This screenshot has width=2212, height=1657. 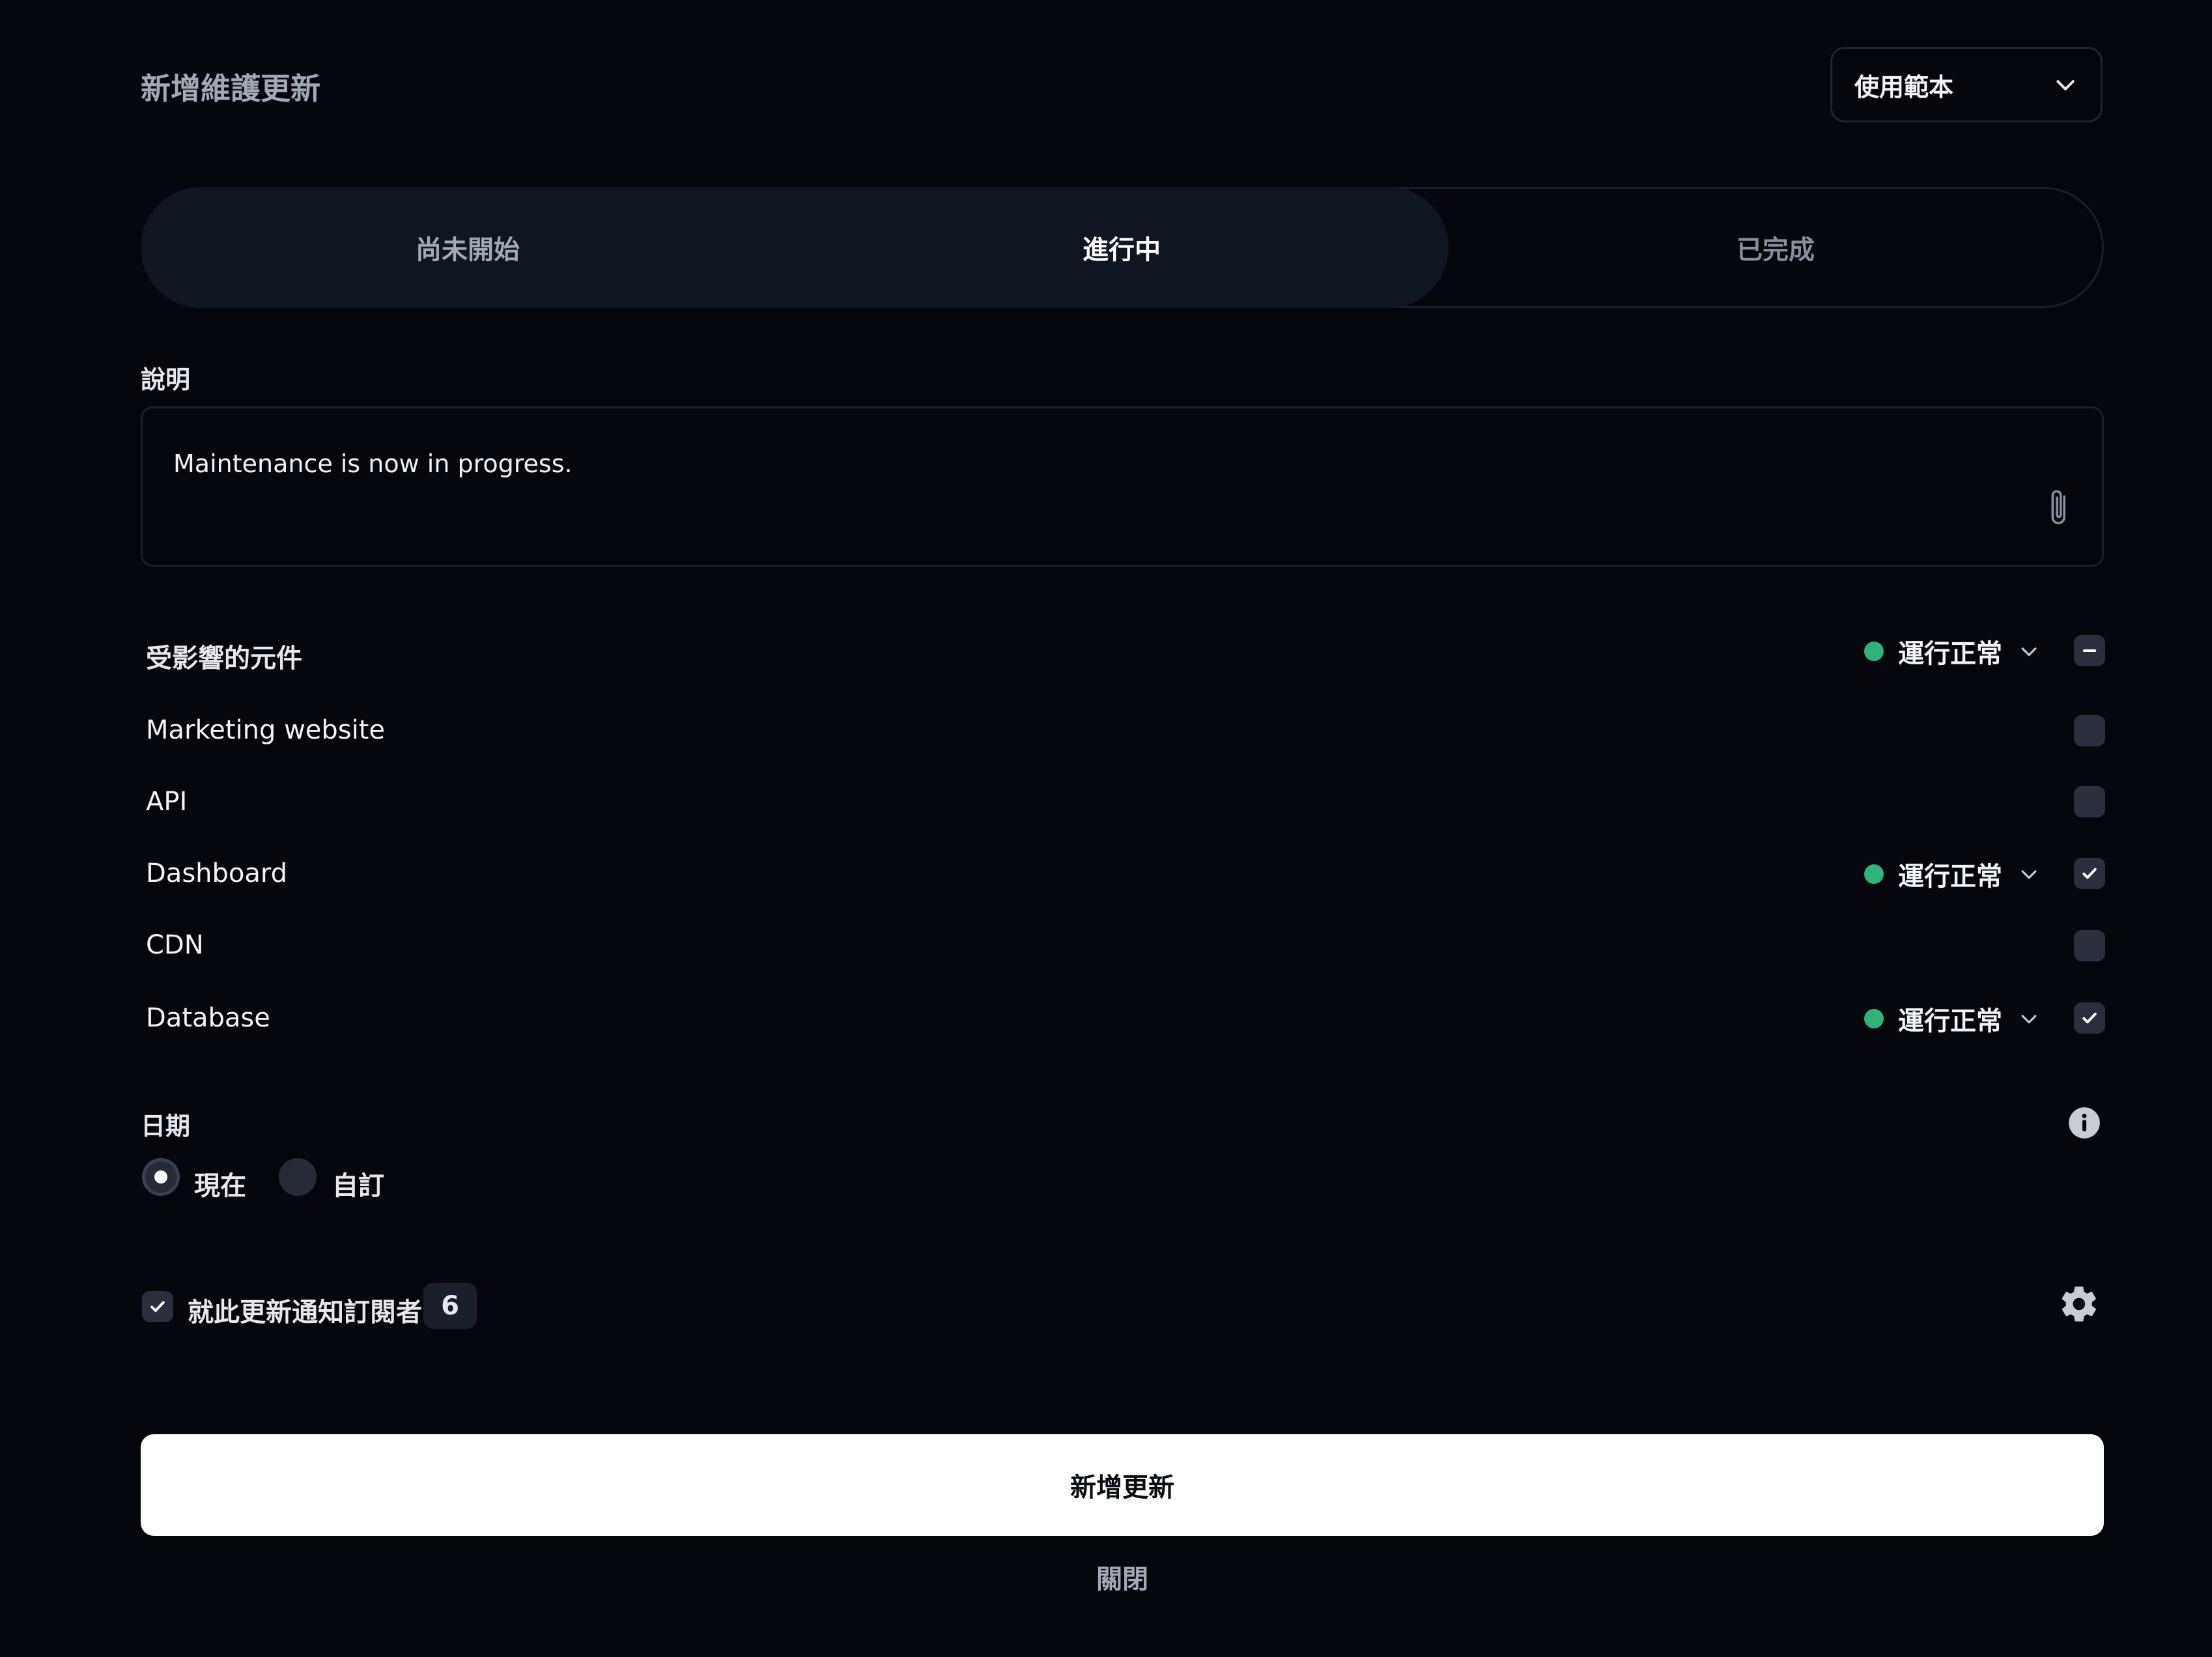 I want to click on component-name-dashboard: Dashboard, so click(x=217, y=873).